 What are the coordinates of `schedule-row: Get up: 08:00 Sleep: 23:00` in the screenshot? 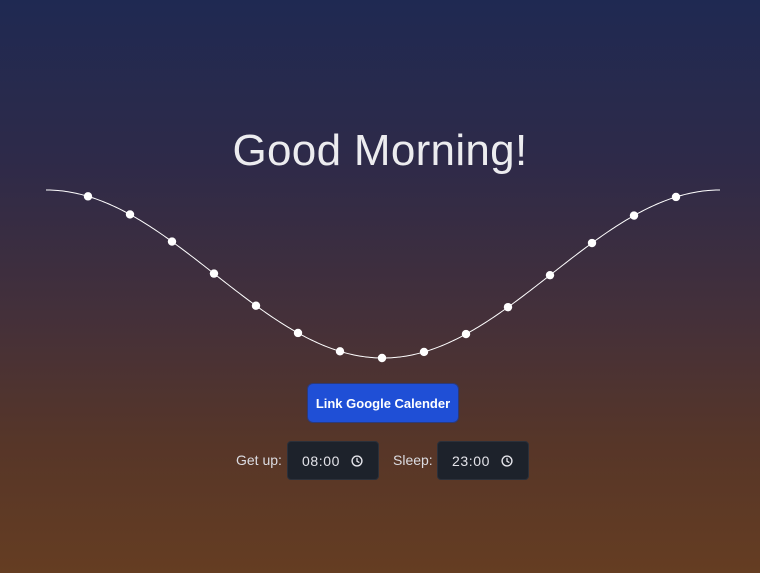 It's located at (380, 460).